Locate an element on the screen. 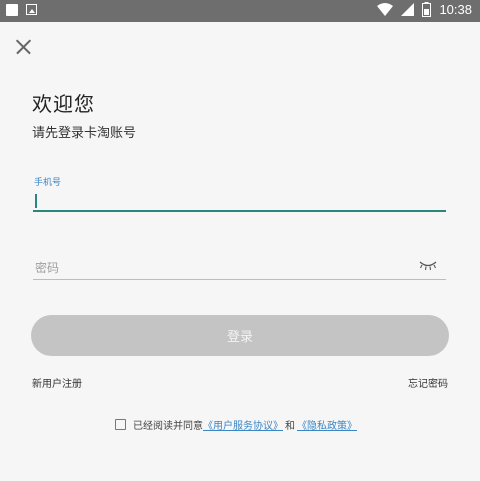 This screenshot has height=481, width=480. eye-closed-icon is located at coordinates (428, 265).